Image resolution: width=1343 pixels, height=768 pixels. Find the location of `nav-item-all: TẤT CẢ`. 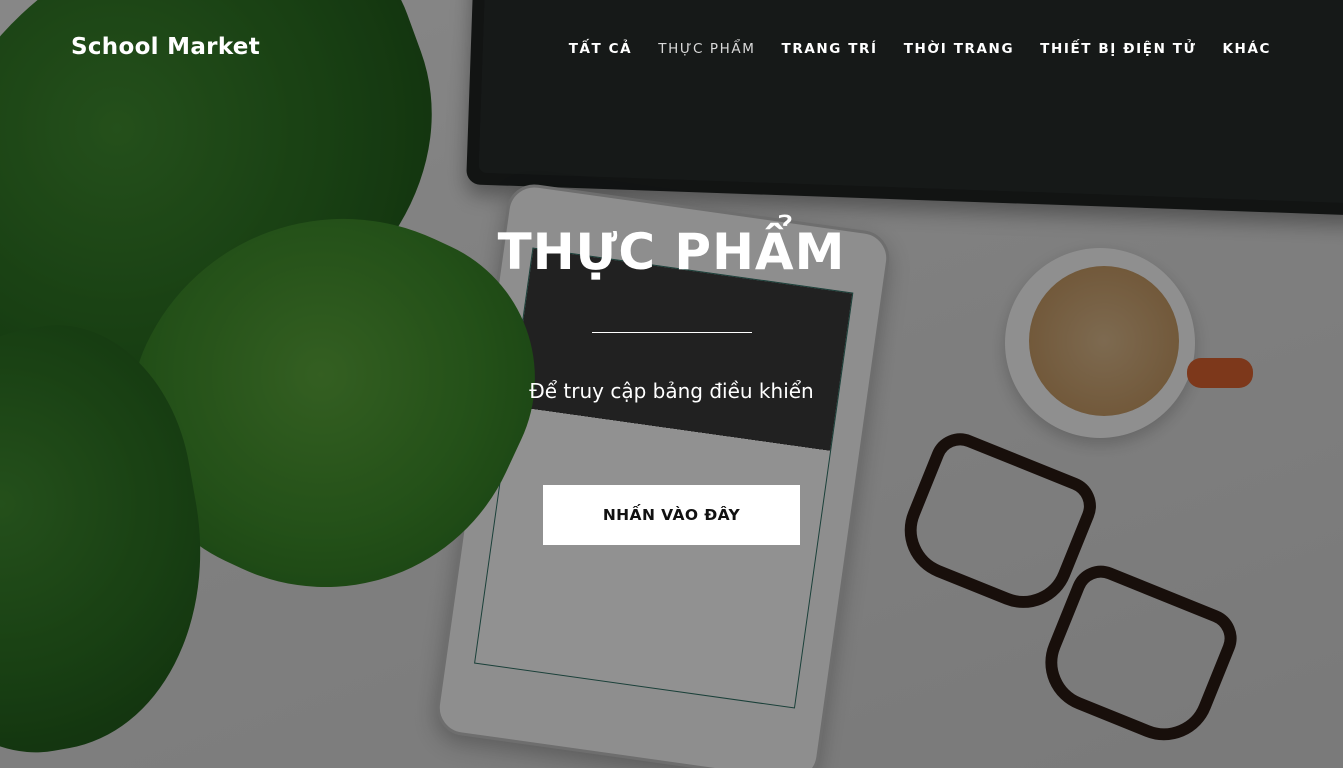

nav-item-all: TẤT CẢ is located at coordinates (601, 49).